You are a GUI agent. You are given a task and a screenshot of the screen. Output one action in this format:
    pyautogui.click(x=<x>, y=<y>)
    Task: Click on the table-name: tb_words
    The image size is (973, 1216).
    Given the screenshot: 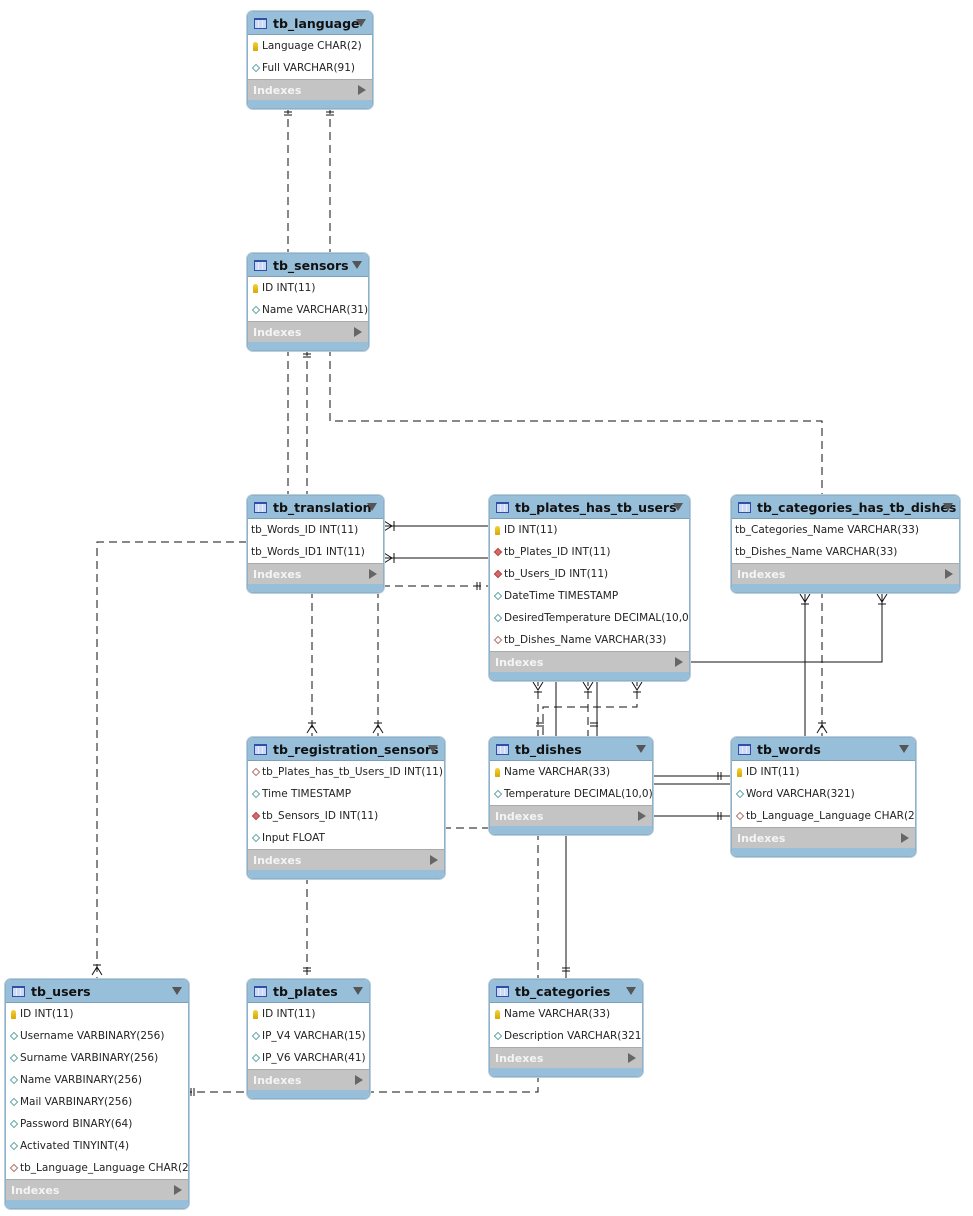 What is the action you would take?
    pyautogui.click(x=789, y=749)
    